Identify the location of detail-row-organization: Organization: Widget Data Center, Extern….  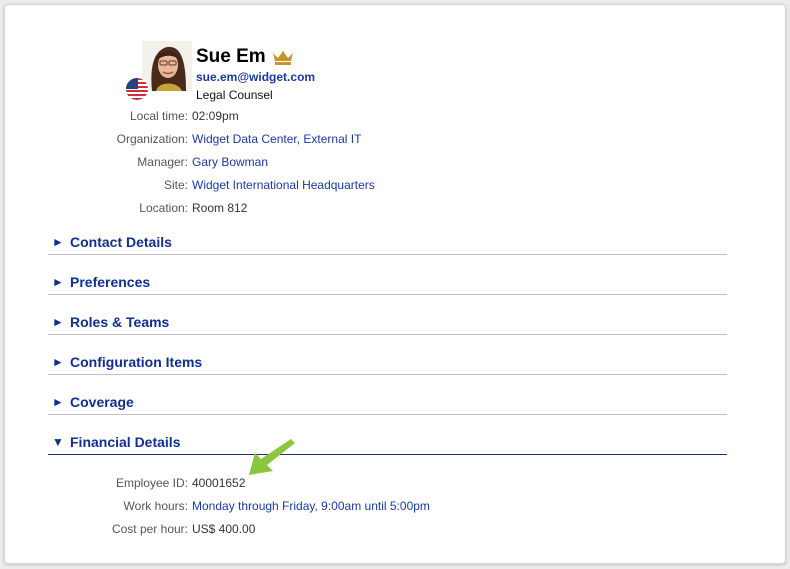
(183, 139).